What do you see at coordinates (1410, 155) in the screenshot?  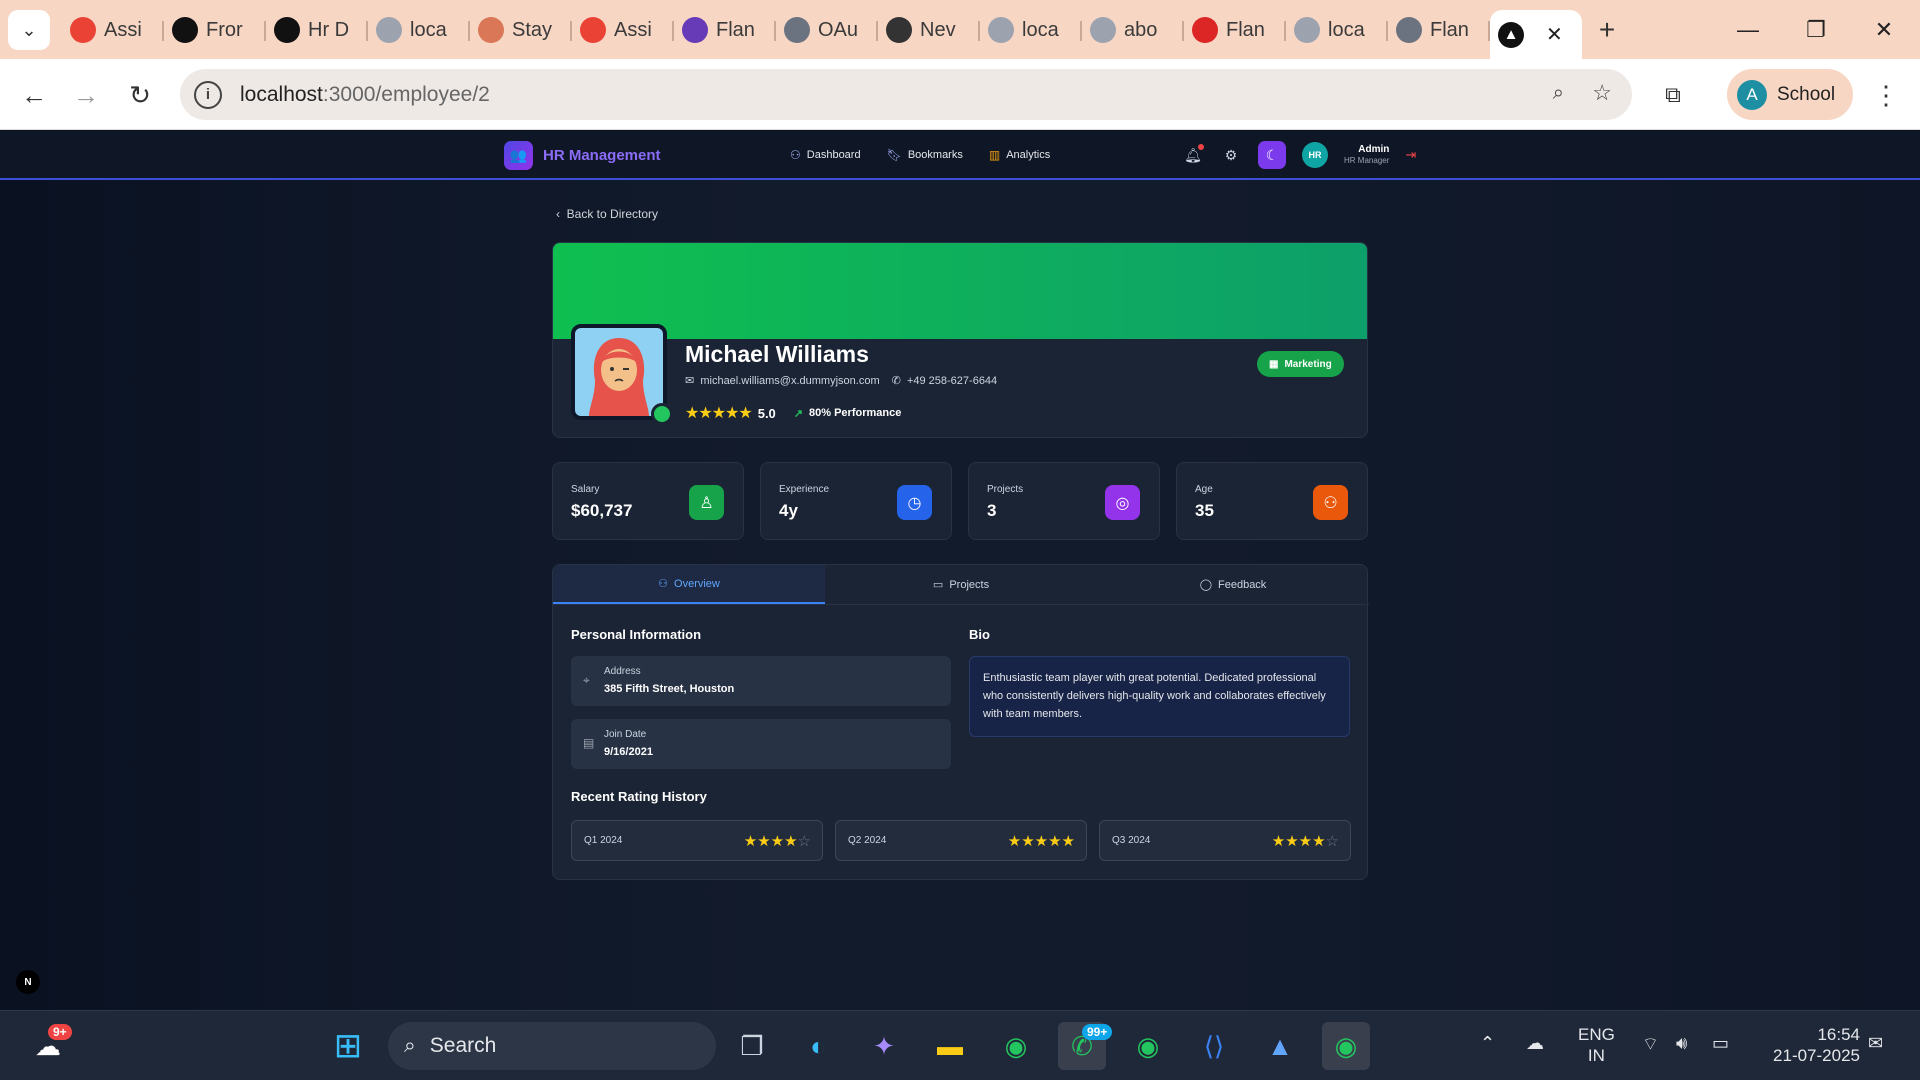 I see `logout-icon: ⇥` at bounding box center [1410, 155].